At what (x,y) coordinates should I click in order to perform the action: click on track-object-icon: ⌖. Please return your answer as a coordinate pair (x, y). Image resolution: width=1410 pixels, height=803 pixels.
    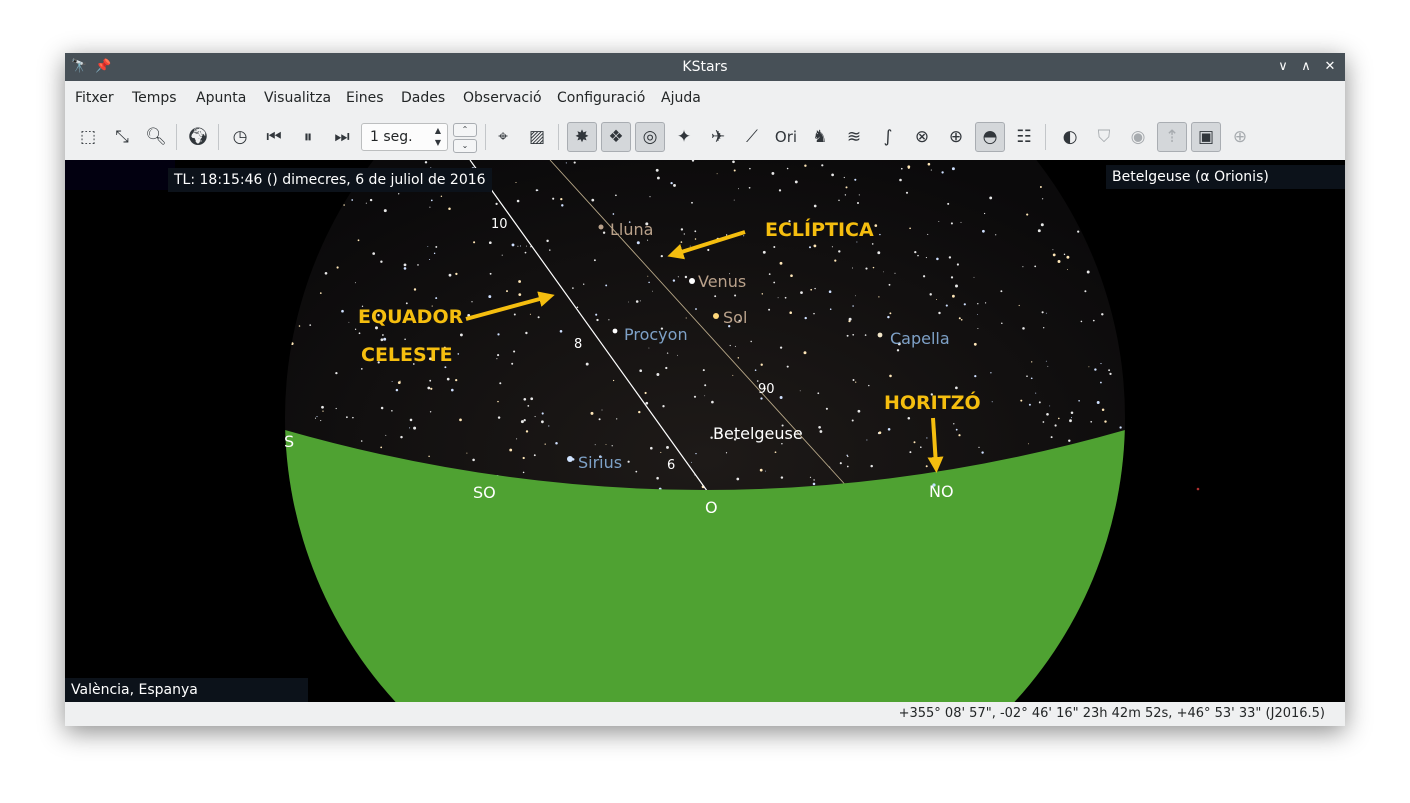
    Looking at the image, I should click on (503, 137).